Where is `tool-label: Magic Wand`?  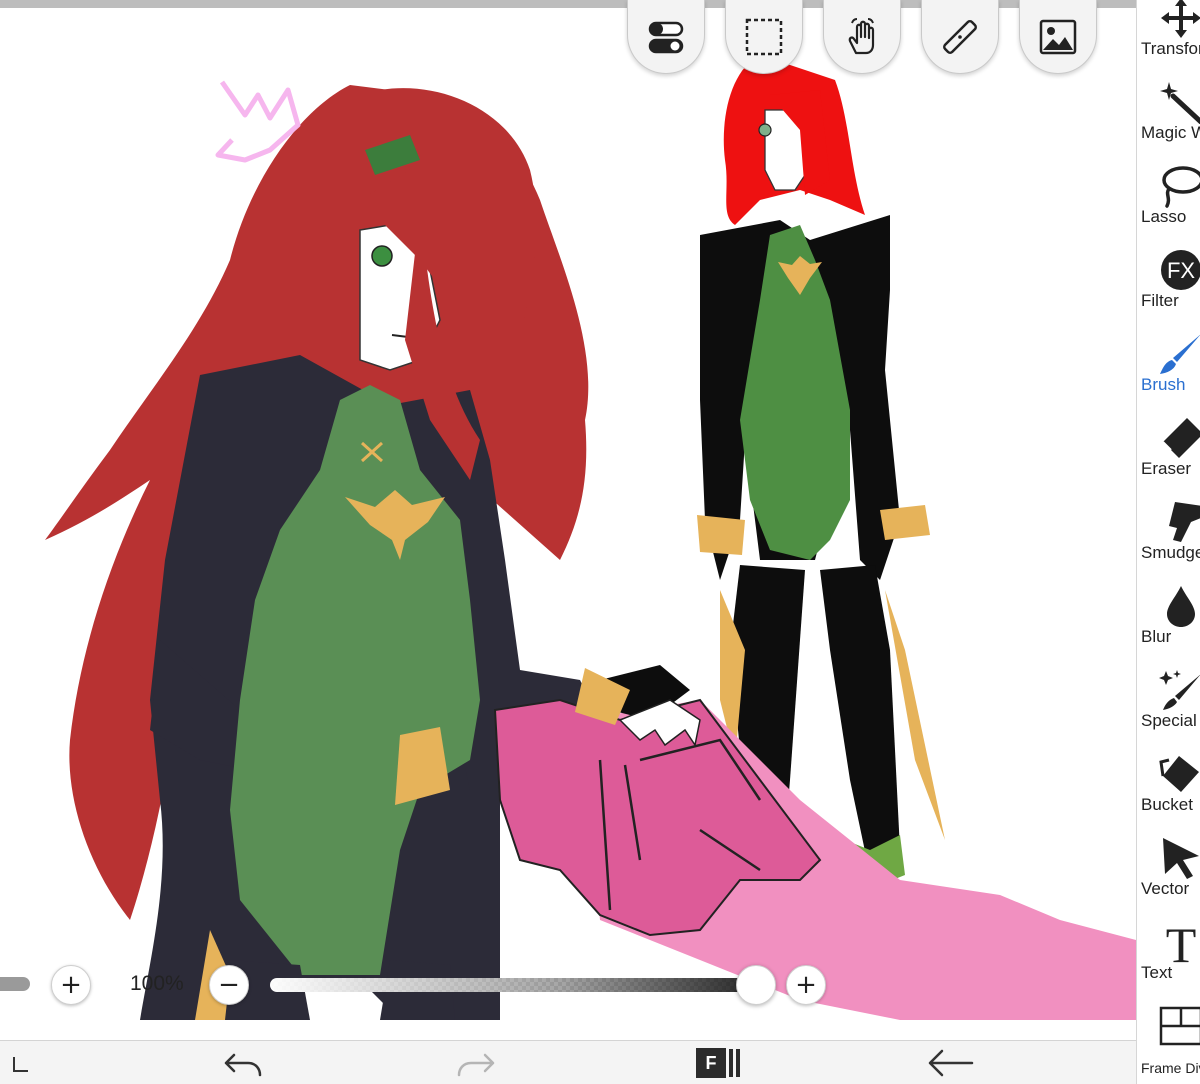 tool-label: Magic Wand is located at coordinates (1170, 132).